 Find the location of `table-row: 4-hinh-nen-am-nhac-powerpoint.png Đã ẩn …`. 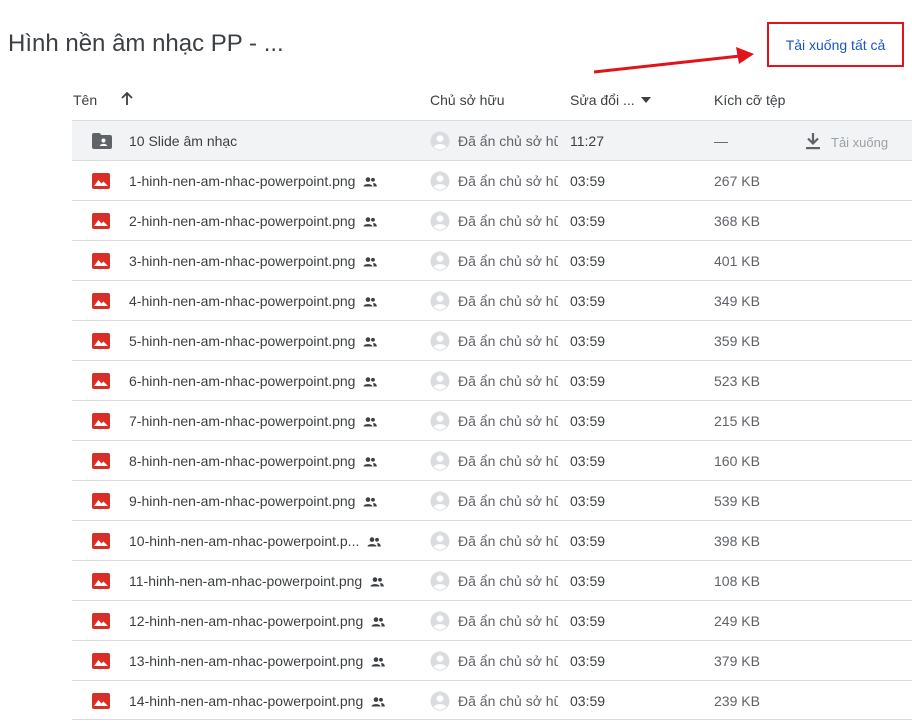

table-row: 4-hinh-nen-am-nhac-powerpoint.png Đã ẩn … is located at coordinates (492, 300).